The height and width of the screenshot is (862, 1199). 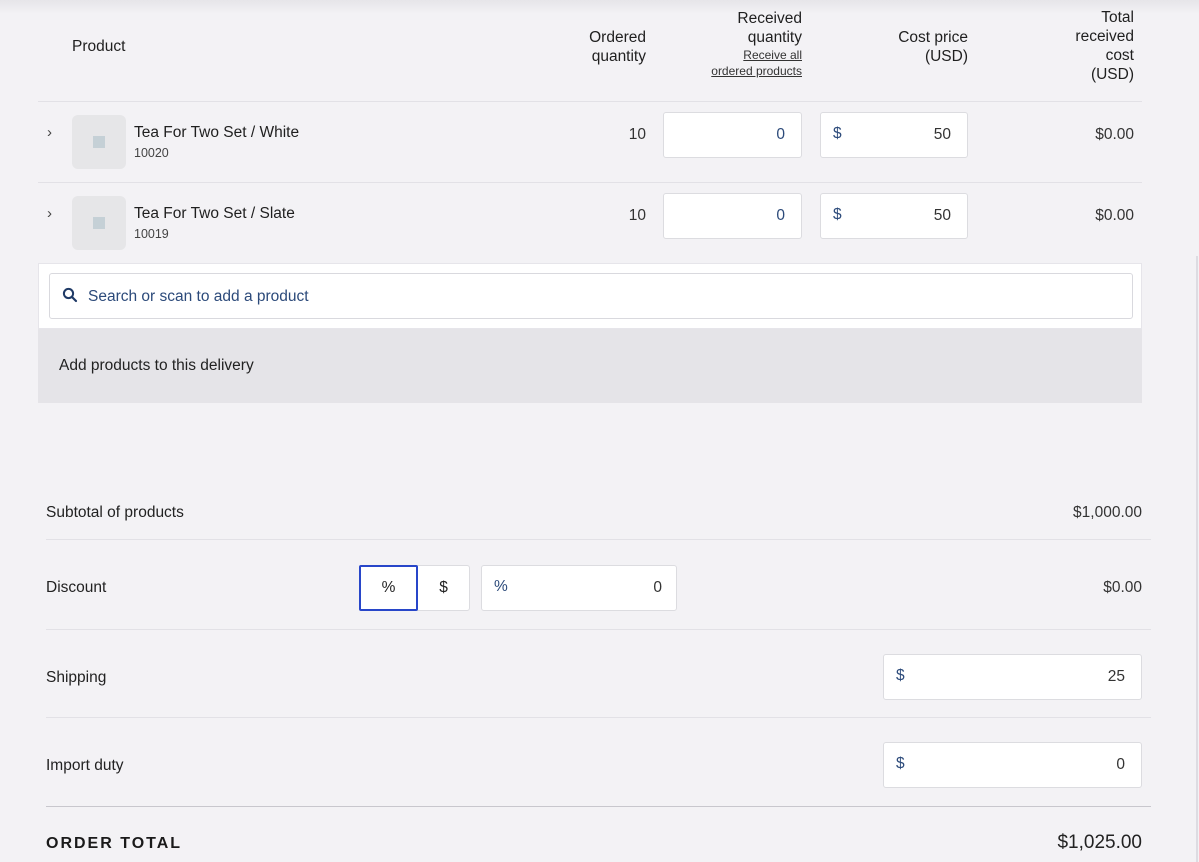 I want to click on import-duty-value: 0, so click(x=1120, y=764).